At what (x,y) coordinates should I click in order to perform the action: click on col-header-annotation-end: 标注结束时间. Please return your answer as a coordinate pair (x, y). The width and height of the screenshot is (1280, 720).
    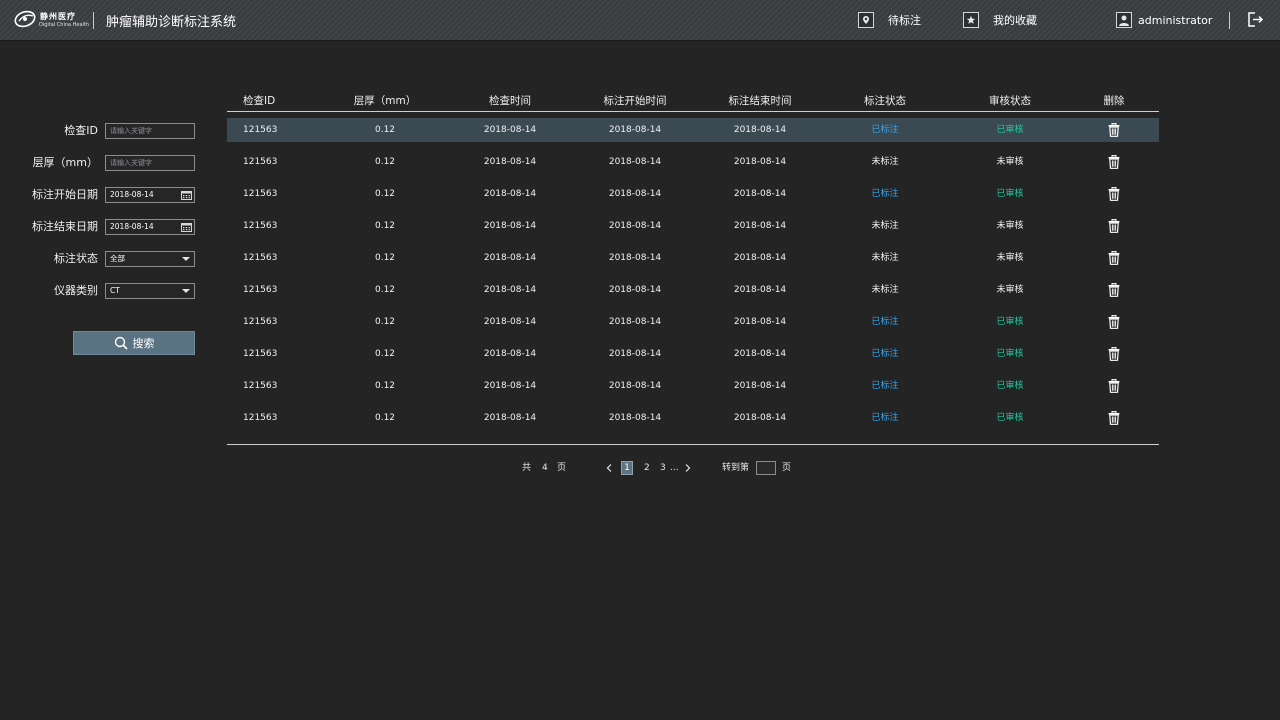
    Looking at the image, I should click on (760, 101).